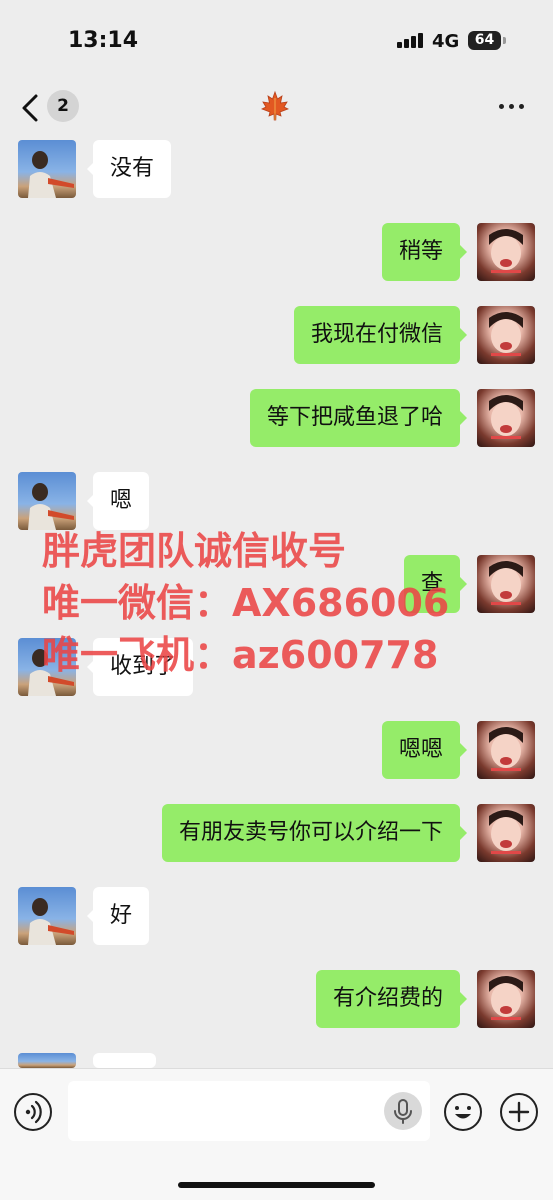 This screenshot has width=553, height=1200. What do you see at coordinates (276, 1185) in the screenshot?
I see `home-indicator` at bounding box center [276, 1185].